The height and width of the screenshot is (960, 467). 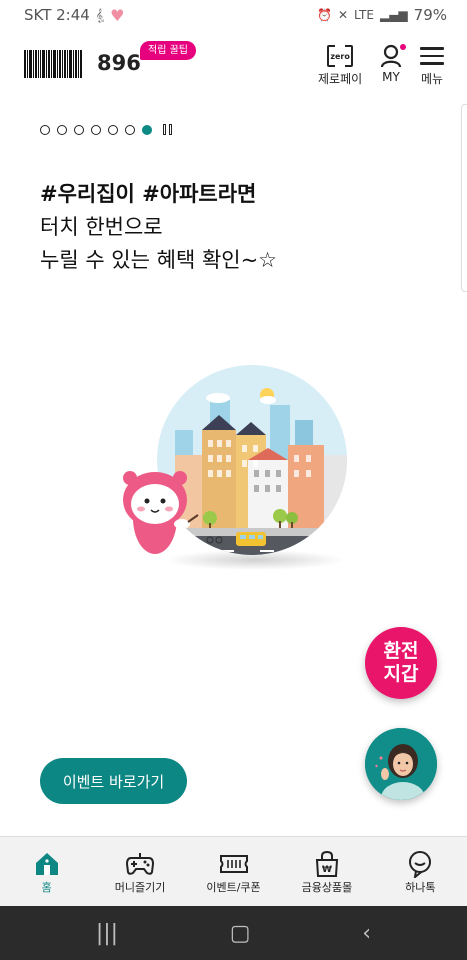 What do you see at coordinates (46, 864) in the screenshot?
I see `home-icon` at bounding box center [46, 864].